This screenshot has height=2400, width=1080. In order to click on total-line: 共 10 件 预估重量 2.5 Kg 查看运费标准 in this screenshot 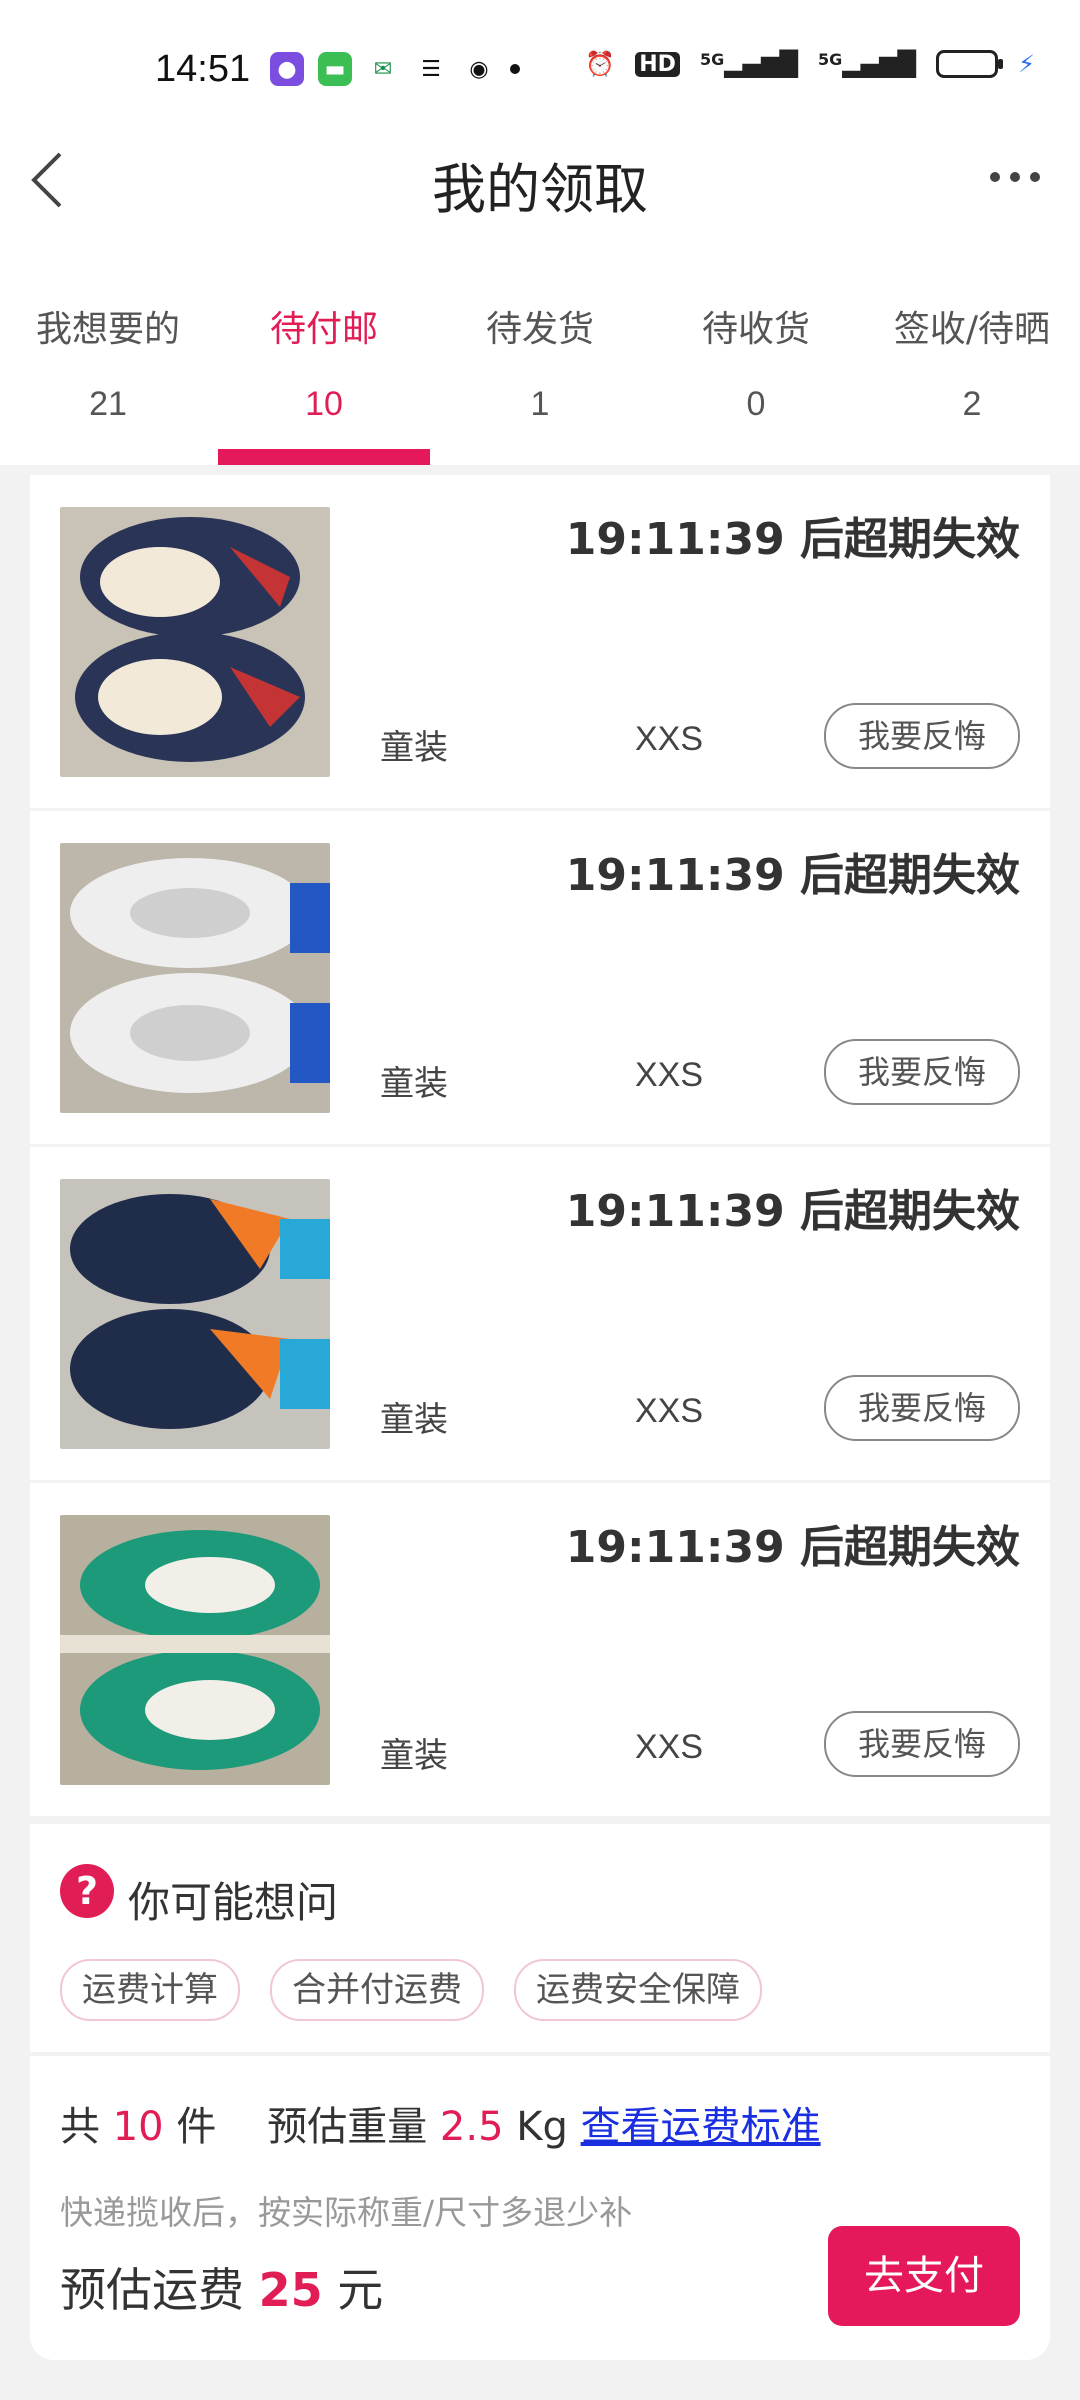, I will do `click(440, 2123)`.